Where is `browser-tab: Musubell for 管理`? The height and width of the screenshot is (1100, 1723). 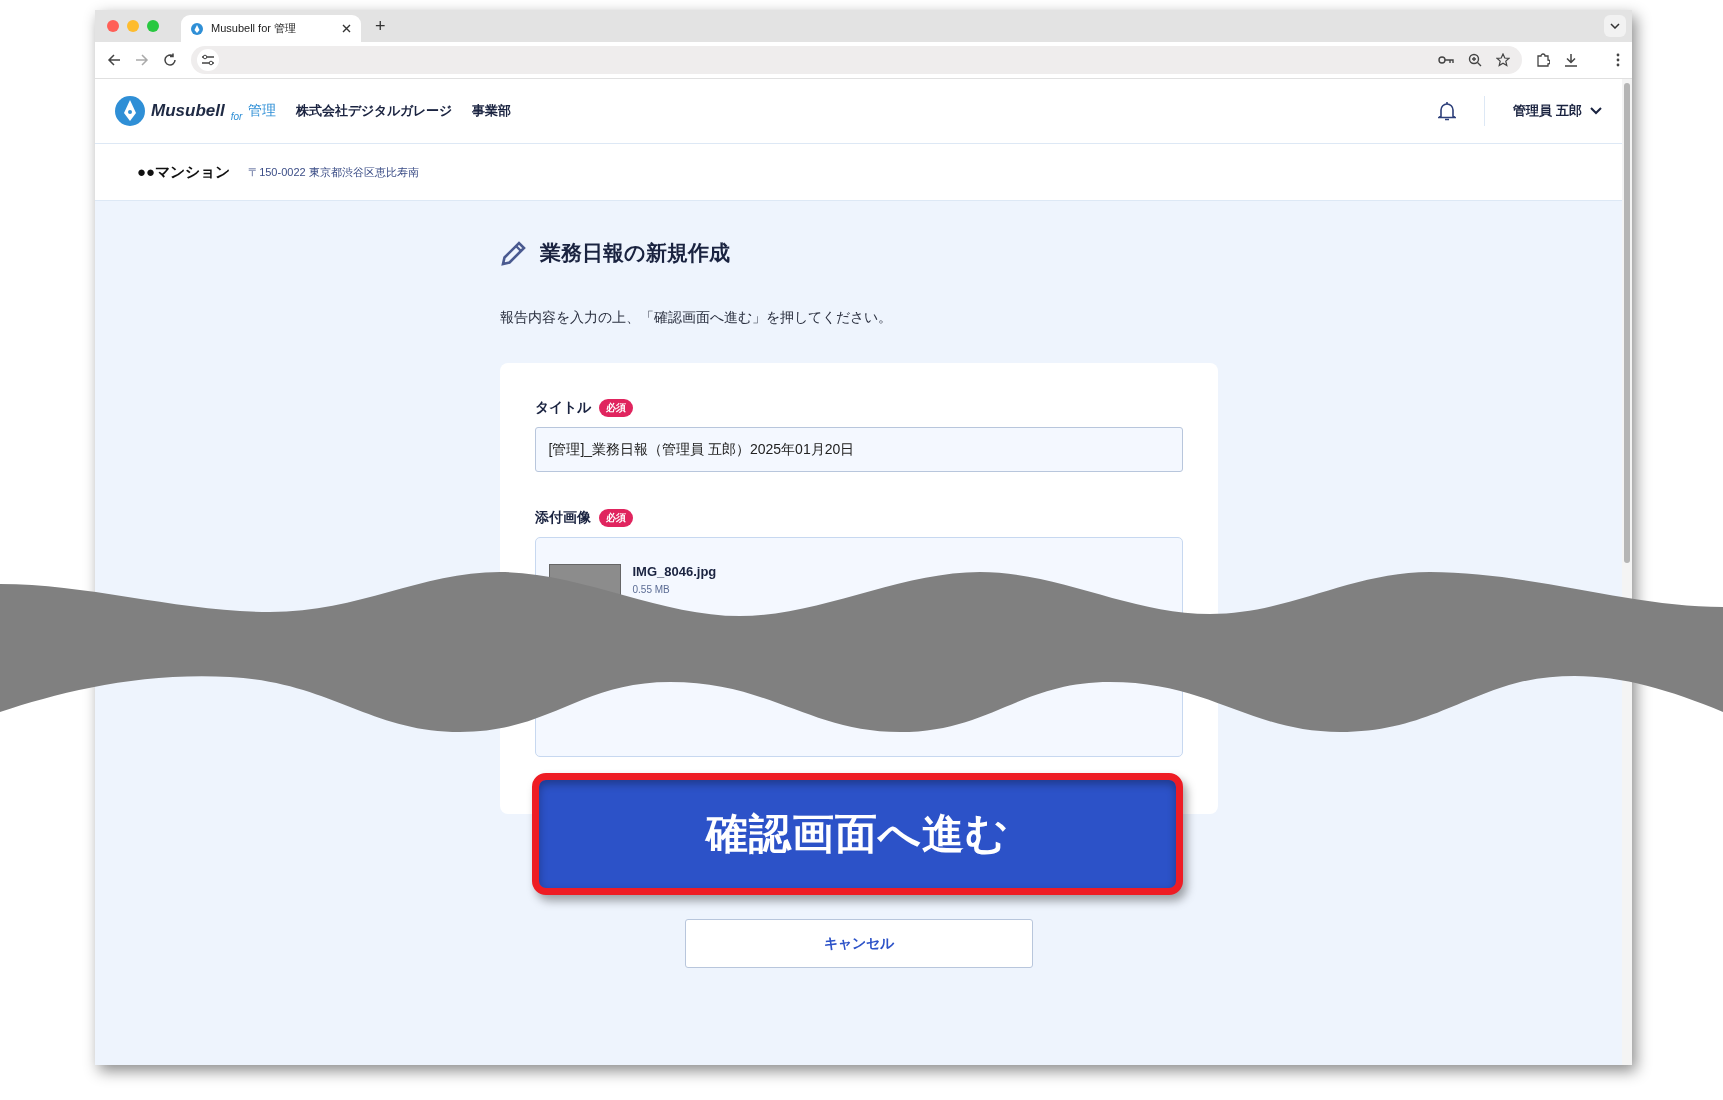 browser-tab: Musubell for 管理 is located at coordinates (271, 28).